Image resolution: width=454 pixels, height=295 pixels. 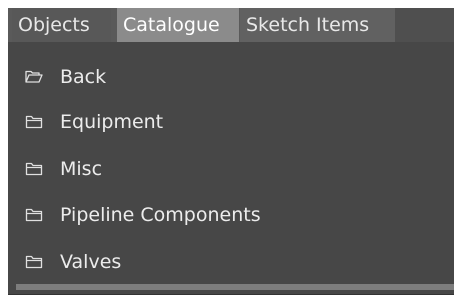 I want to click on tab-strip: Objects Catalogue Sketch Items, so click(x=231, y=25).